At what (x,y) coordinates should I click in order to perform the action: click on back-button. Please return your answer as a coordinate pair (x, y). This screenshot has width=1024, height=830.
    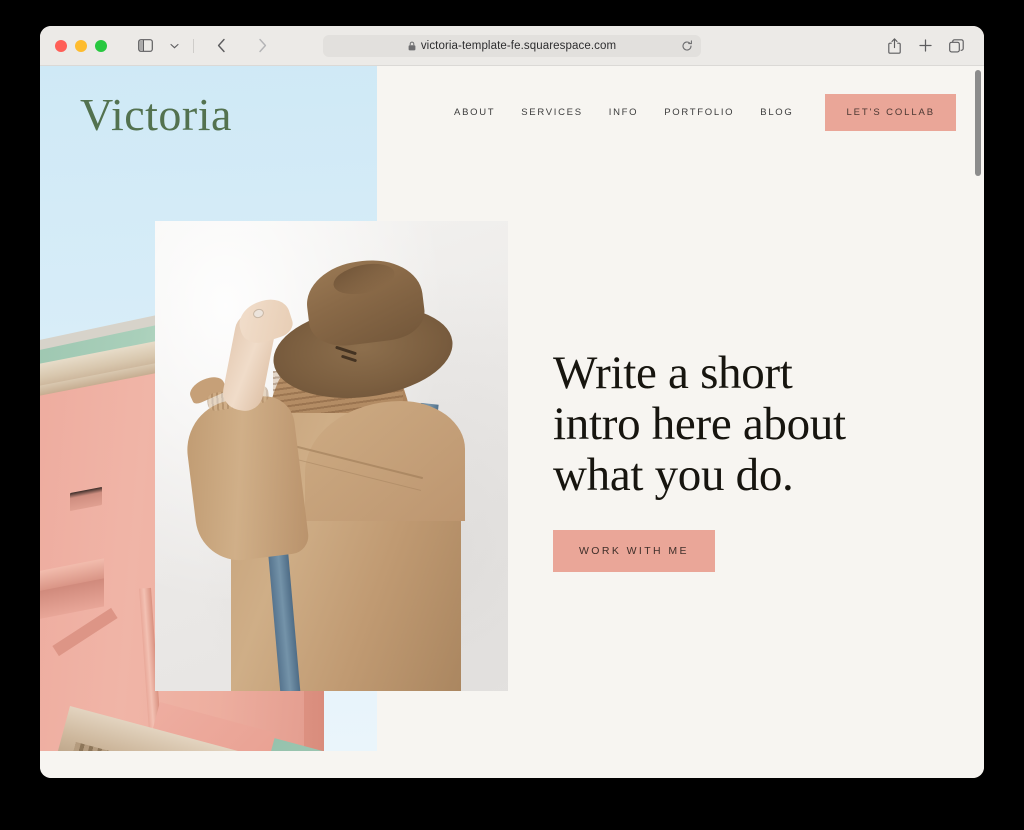
    Looking at the image, I should click on (221, 46).